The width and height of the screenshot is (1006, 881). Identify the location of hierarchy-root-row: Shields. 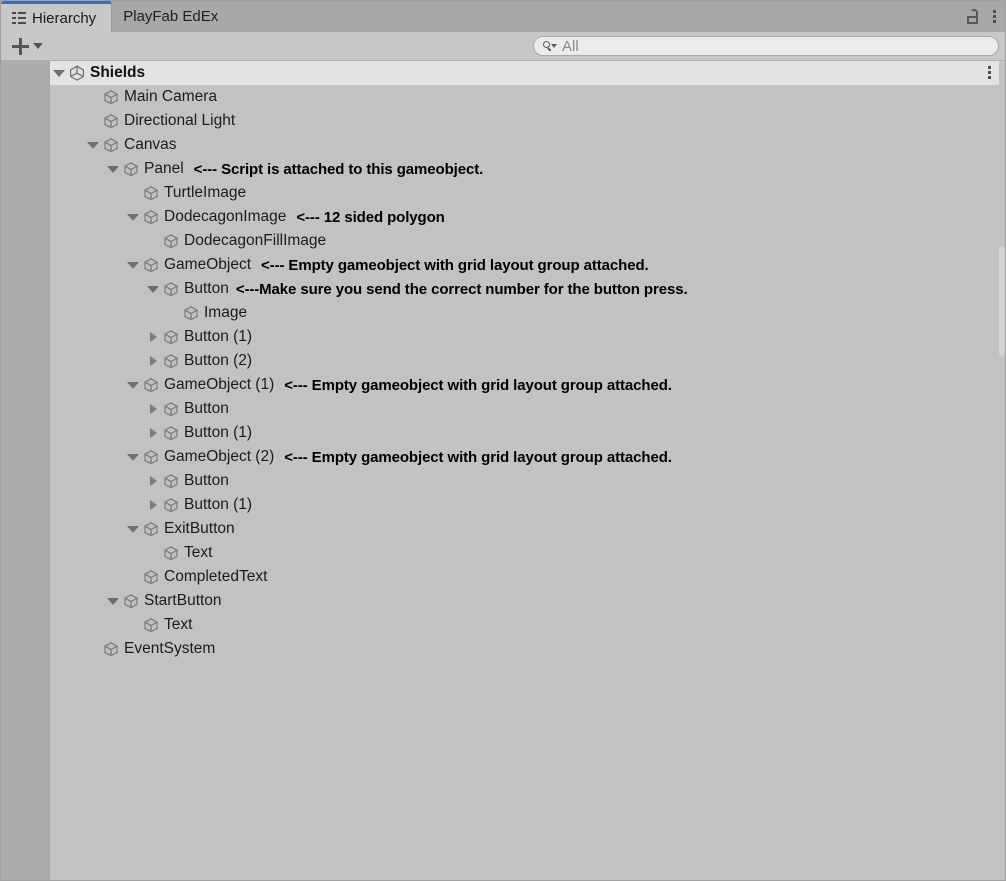
(525, 73).